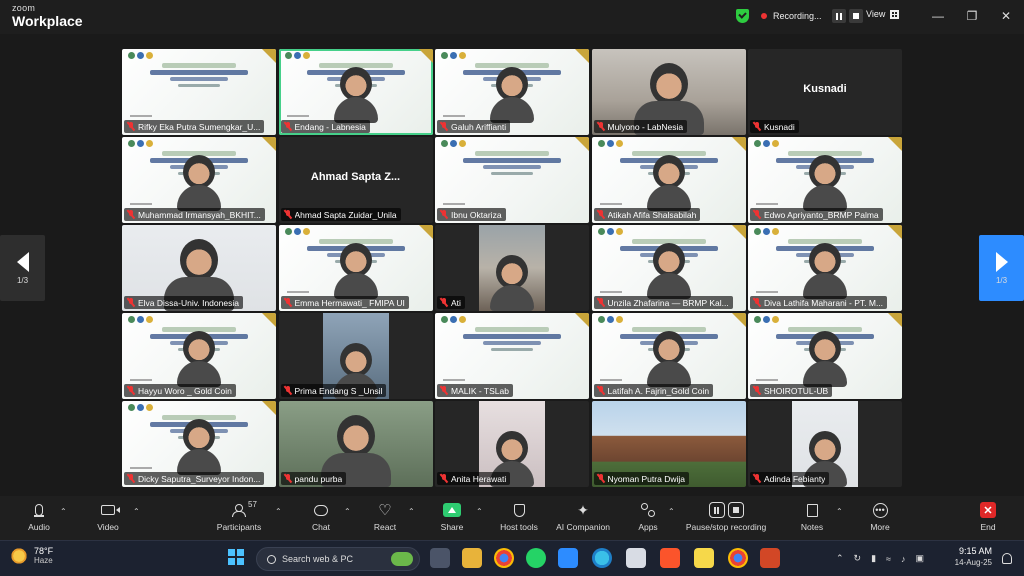  Describe the element at coordinates (355, 268) in the screenshot. I see `participant-tile: Emma Hermawati_ FMIPA UI` at that location.